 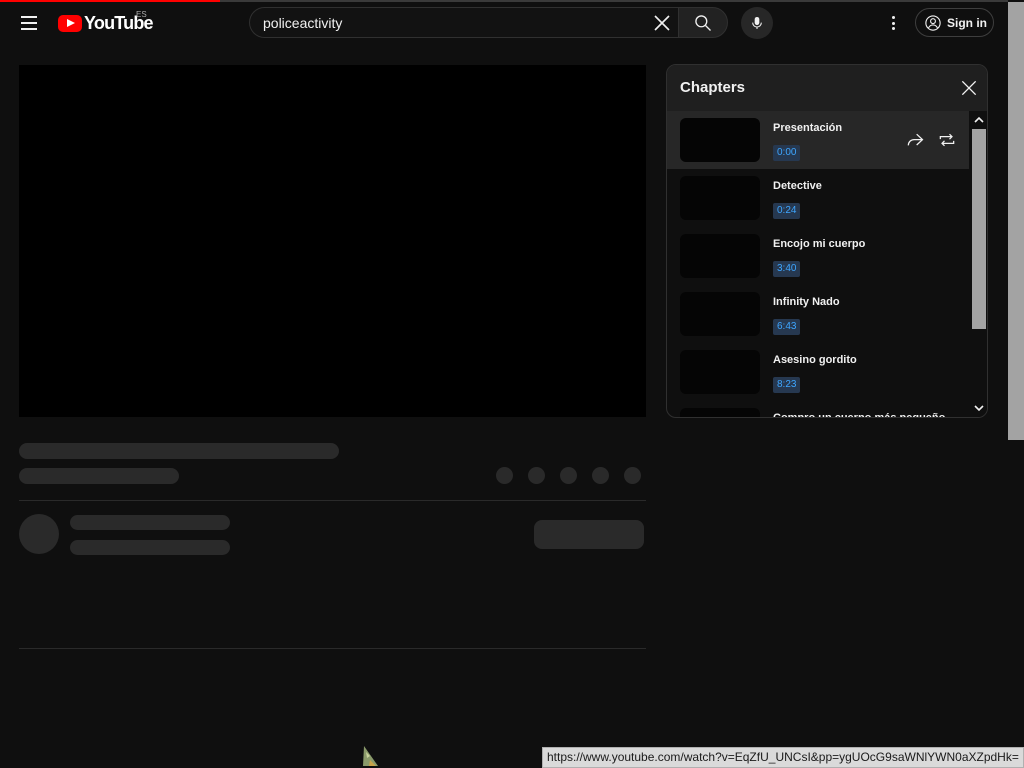 I want to click on chapter-timestamp: 3:40, so click(x=787, y=269).